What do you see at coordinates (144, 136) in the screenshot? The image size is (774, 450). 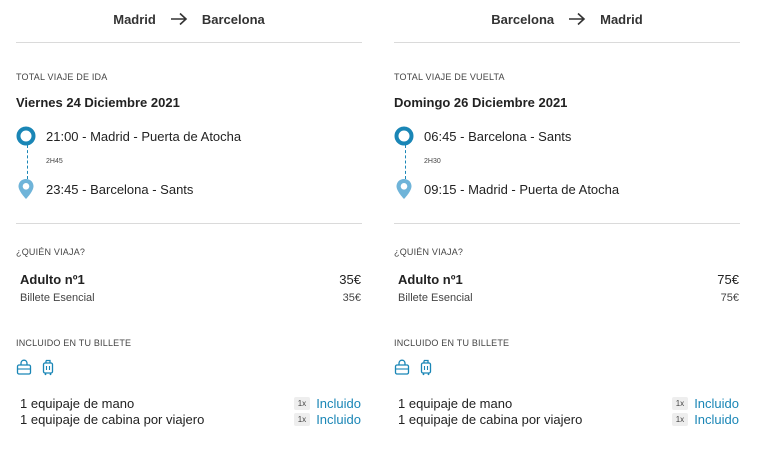 I see `outbound-departure-text: 21:00 - Madrid - Puerta de Atocha` at bounding box center [144, 136].